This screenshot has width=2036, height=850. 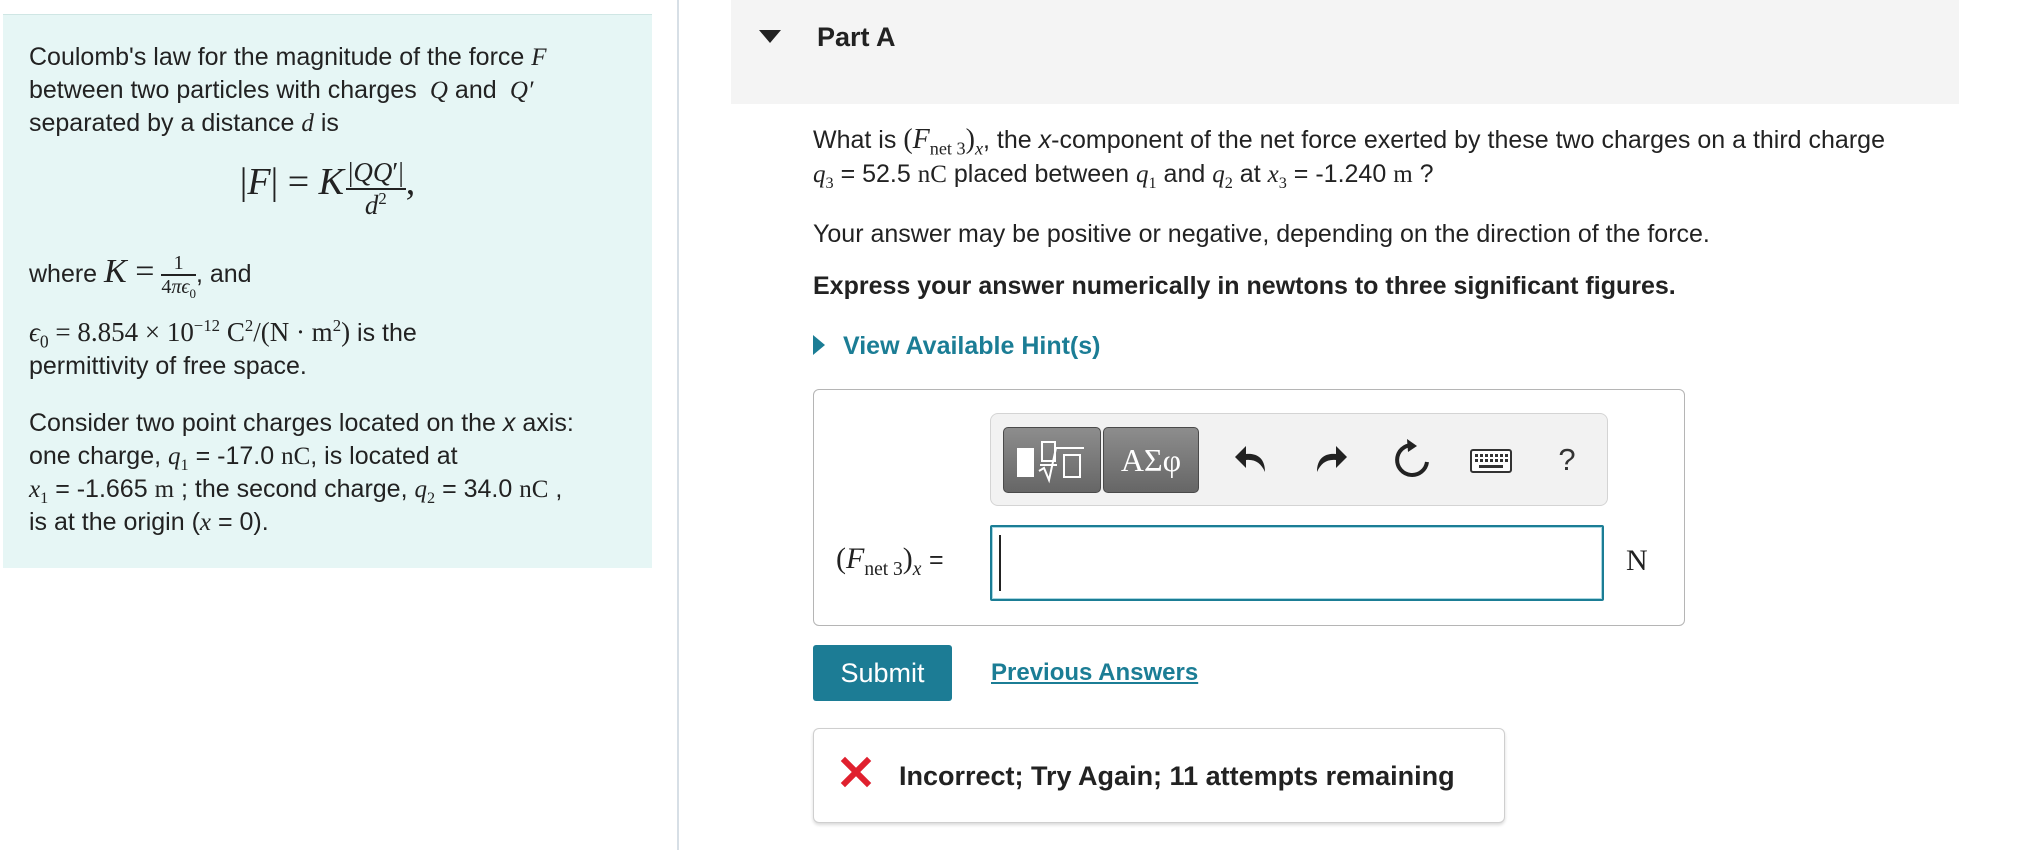 I want to click on redo-icon, so click(x=1329, y=460).